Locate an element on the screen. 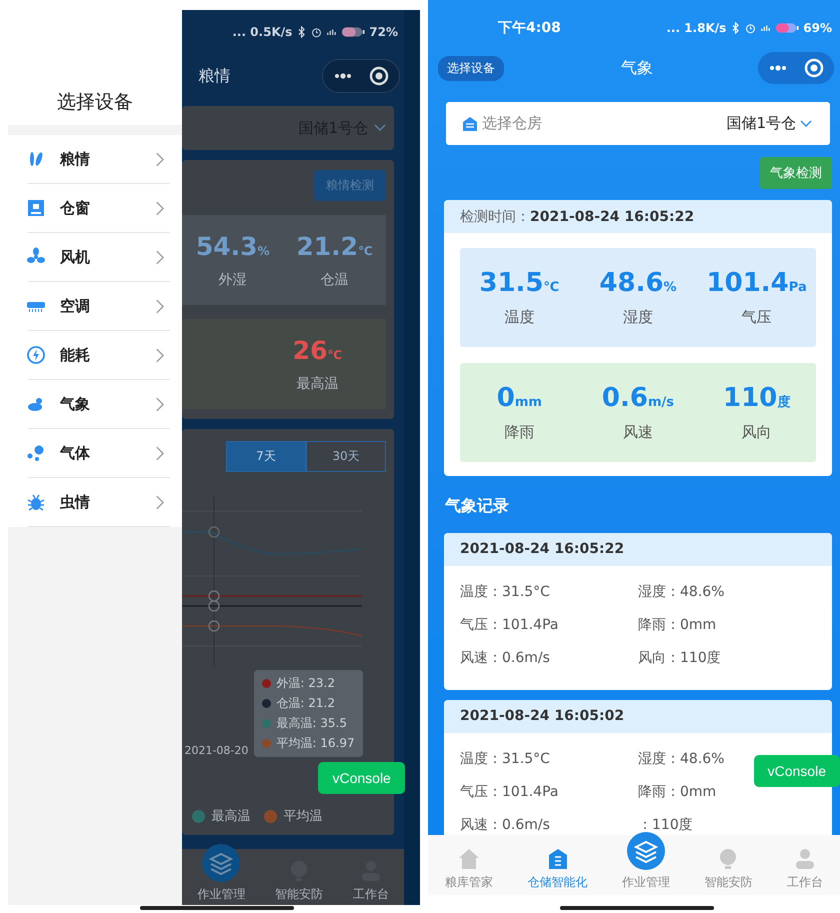  range-tab: 7天 is located at coordinates (266, 456).